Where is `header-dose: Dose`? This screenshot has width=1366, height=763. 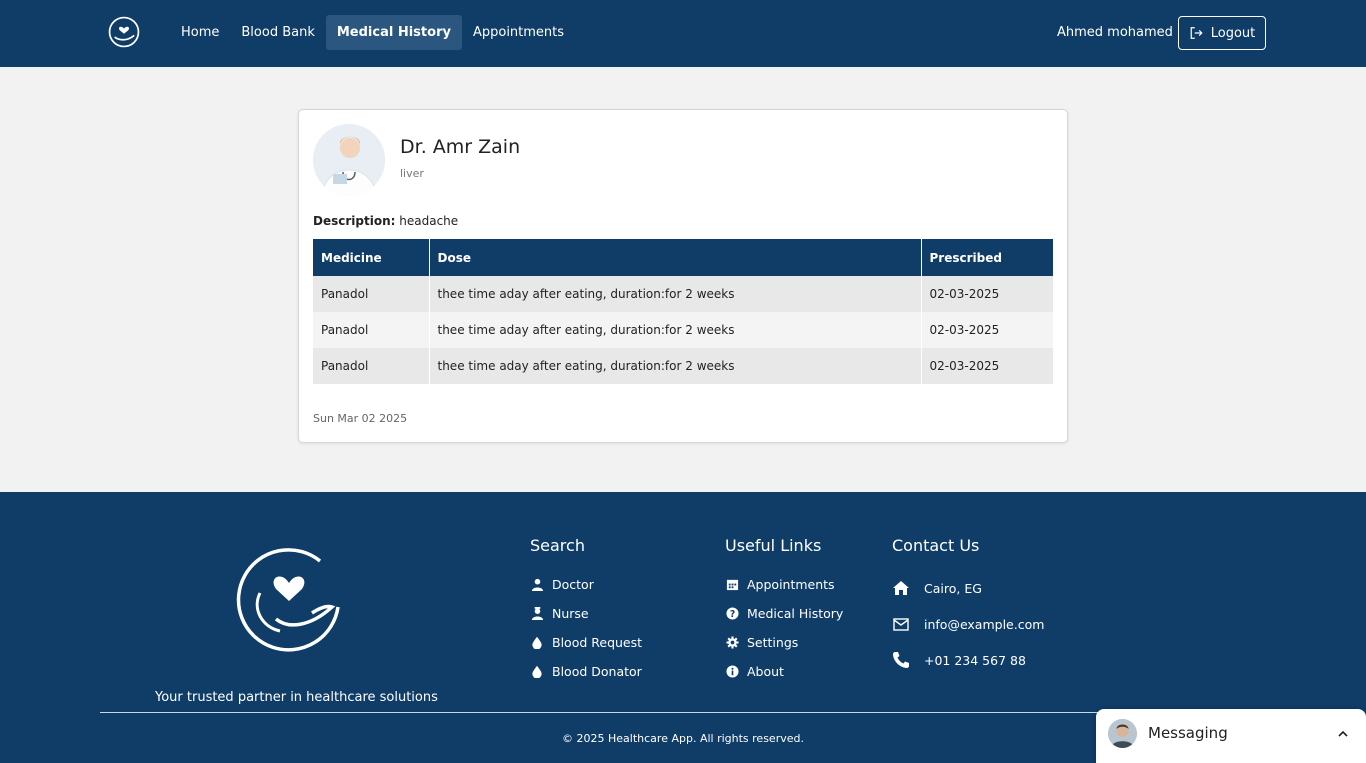
header-dose: Dose is located at coordinates (675, 257).